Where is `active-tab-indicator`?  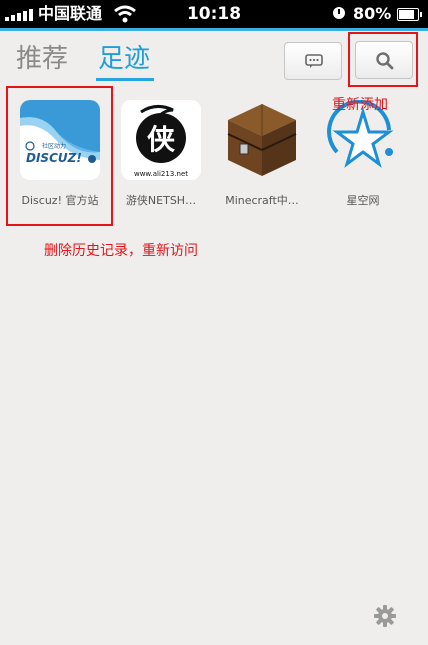 active-tab-indicator is located at coordinates (125, 79).